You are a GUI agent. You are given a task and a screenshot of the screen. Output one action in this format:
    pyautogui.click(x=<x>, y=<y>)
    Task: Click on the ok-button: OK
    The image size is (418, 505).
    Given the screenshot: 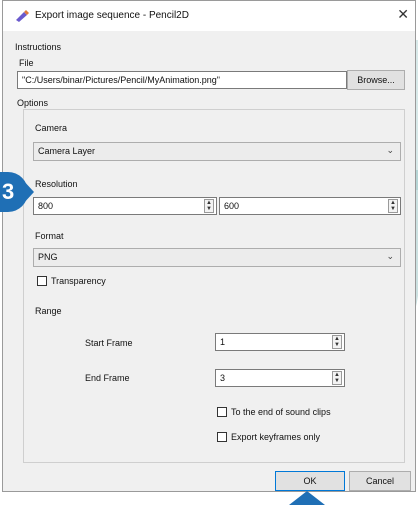 What is the action you would take?
    pyautogui.click(x=310, y=481)
    